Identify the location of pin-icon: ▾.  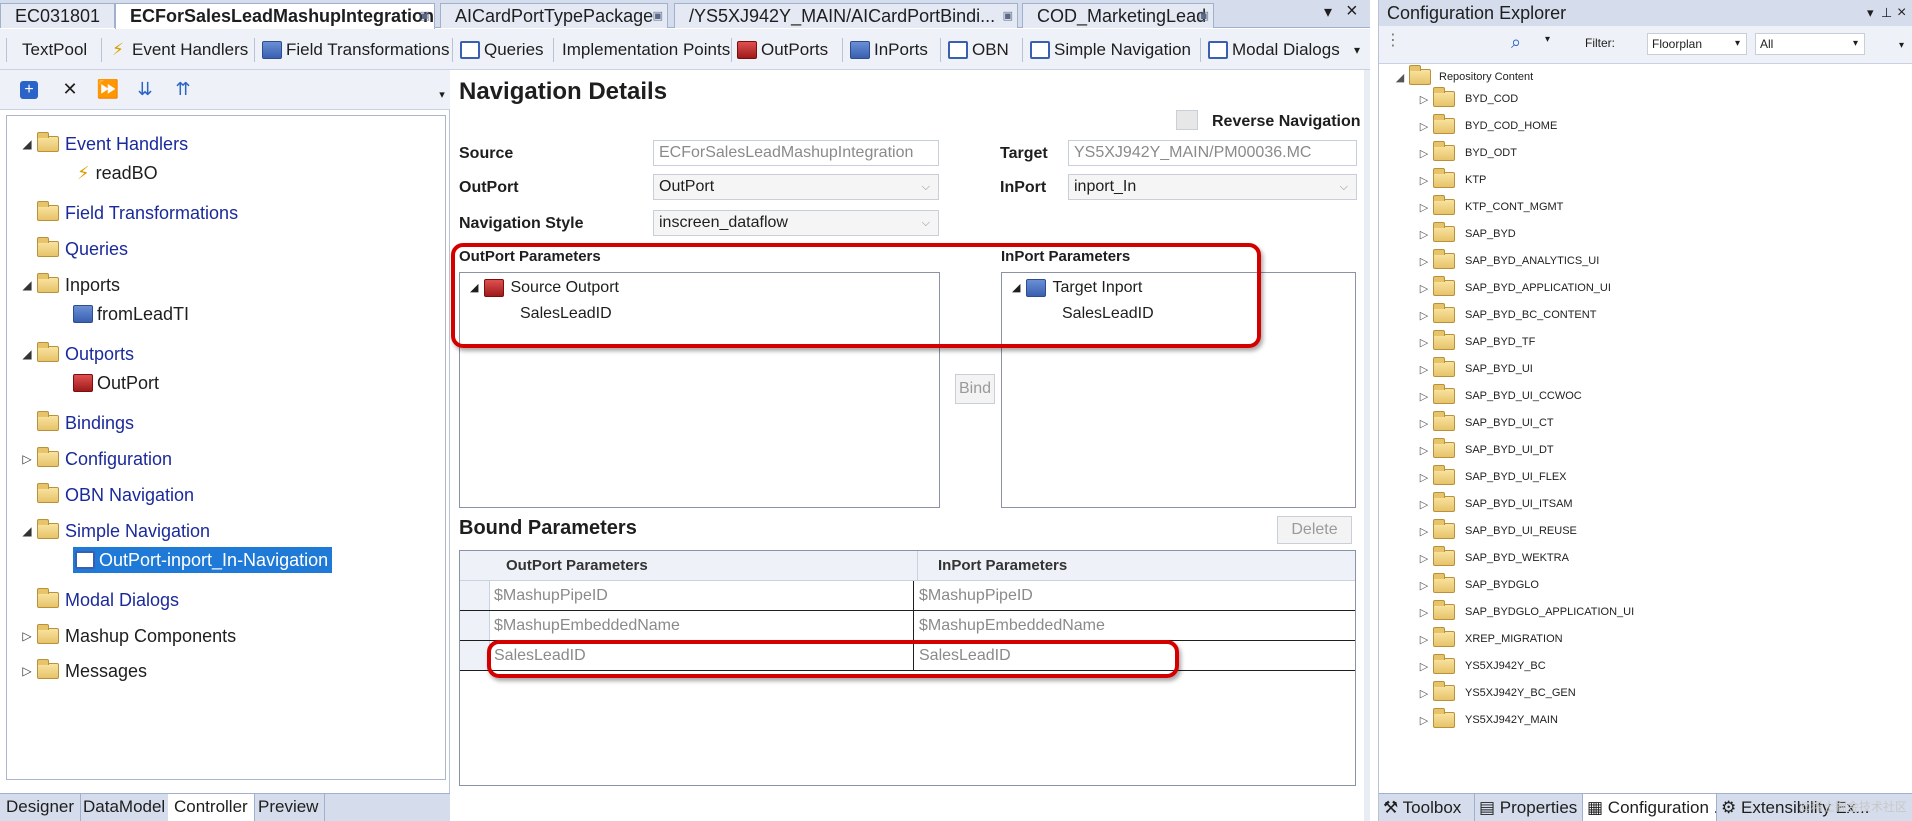
(1870, 13).